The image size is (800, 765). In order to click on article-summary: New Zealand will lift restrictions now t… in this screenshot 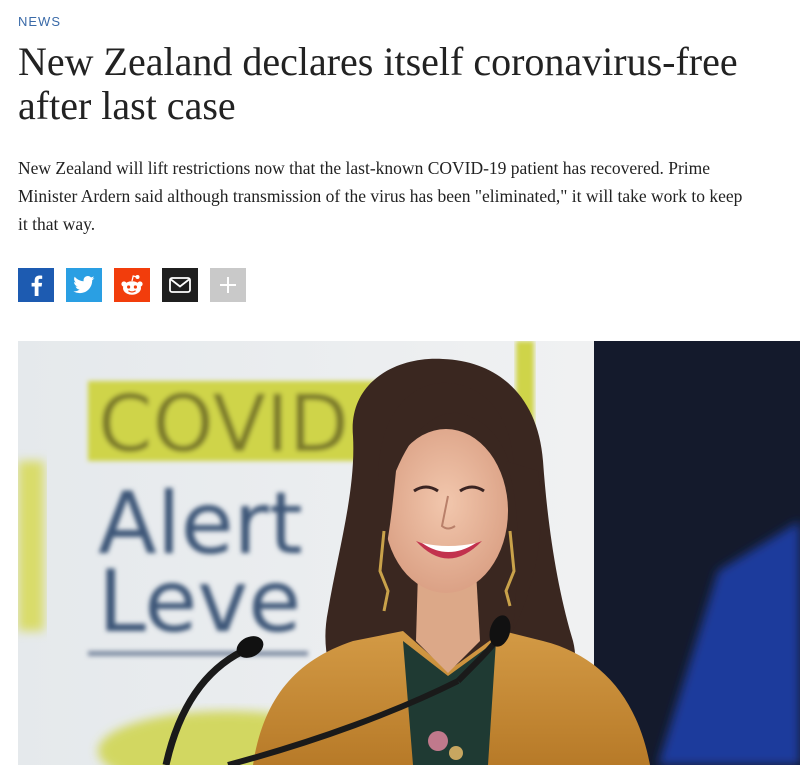, I will do `click(380, 196)`.